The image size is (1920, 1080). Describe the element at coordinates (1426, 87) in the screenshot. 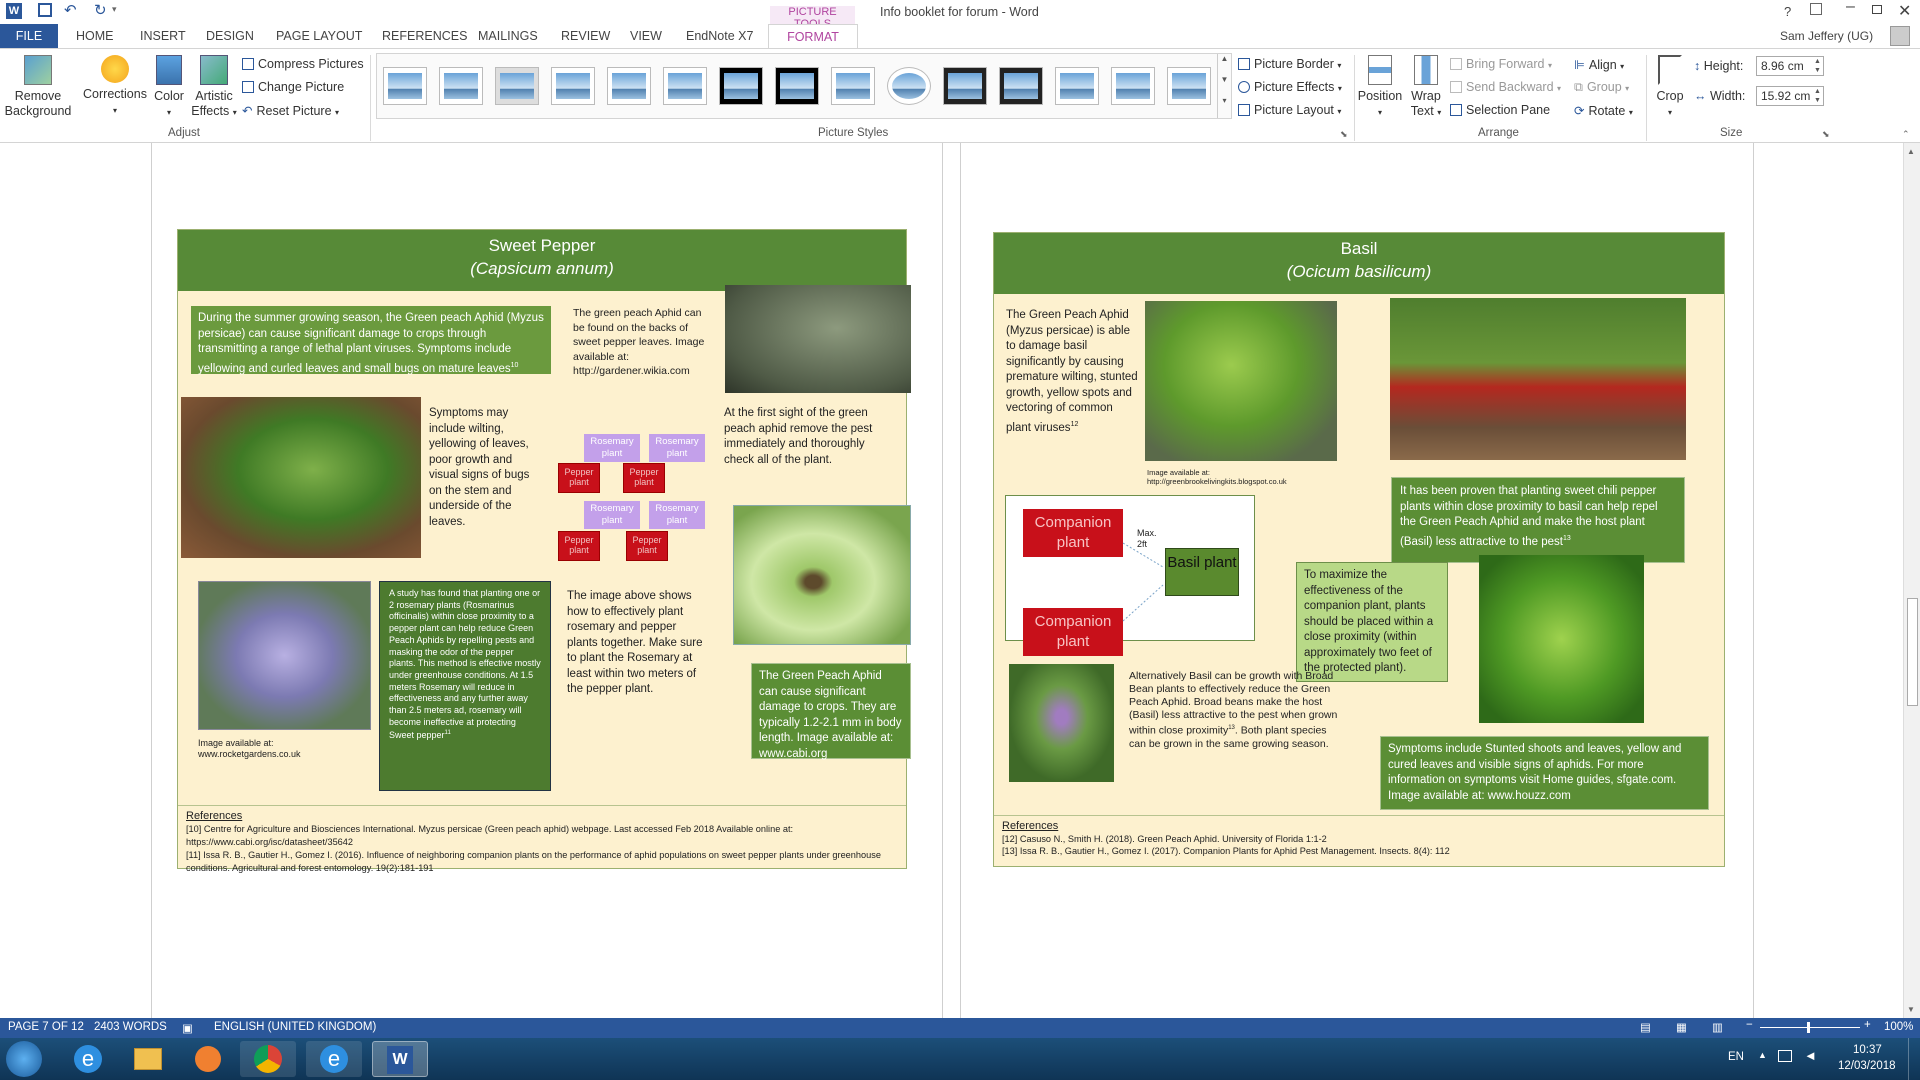

I see `wrap-text-button: Wrap Text ▾` at that location.